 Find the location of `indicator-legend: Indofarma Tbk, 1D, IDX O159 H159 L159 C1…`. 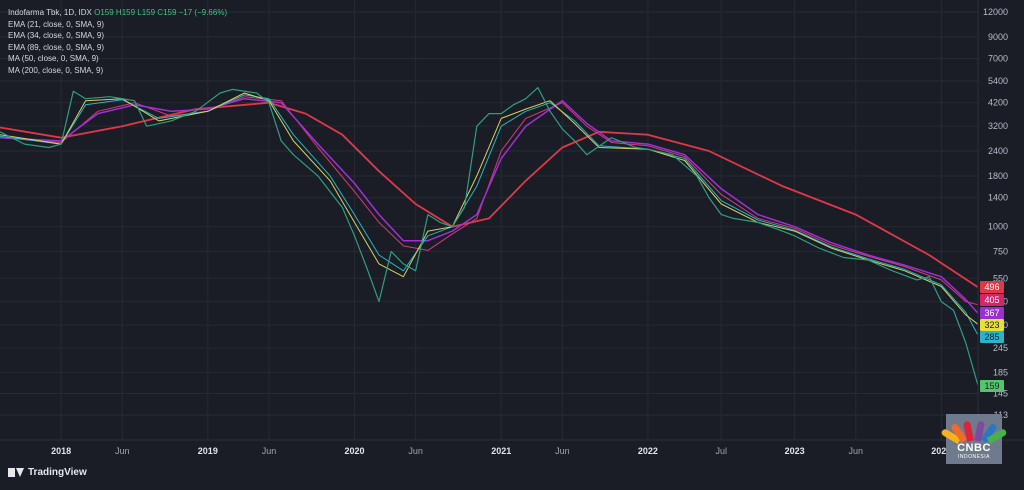

indicator-legend: Indofarma Tbk, 1D, IDX O159 H159 L159 C1… is located at coordinates (117, 42).